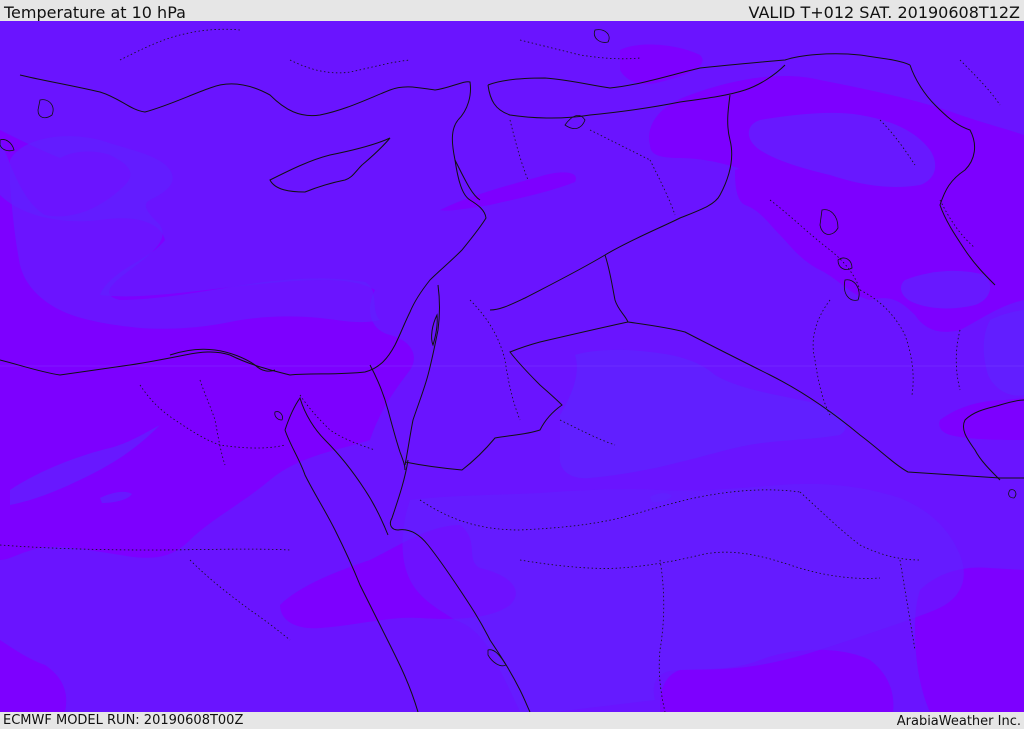  Describe the element at coordinates (884, 12) in the screenshot. I see `valid-time: VALID T+012 SAT. 20190608T12Z` at that location.